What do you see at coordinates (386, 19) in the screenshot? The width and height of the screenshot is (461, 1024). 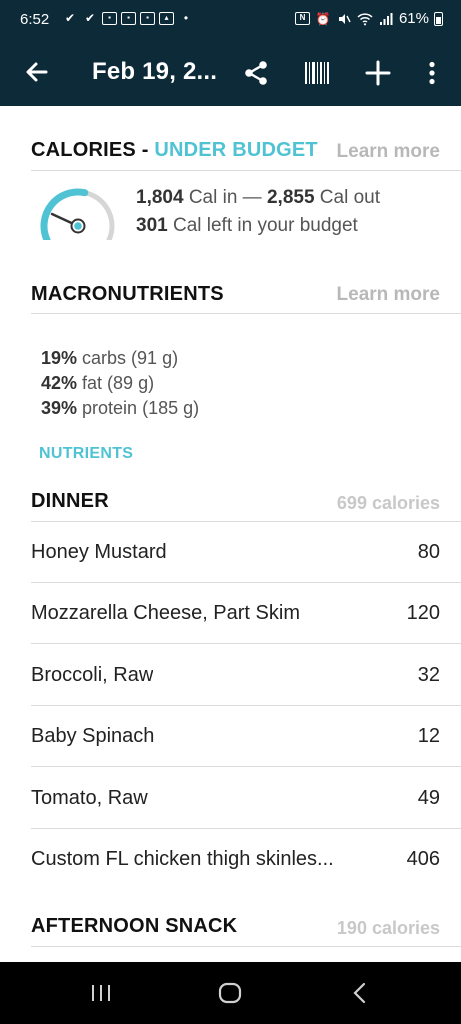 I see `signal-icon` at bounding box center [386, 19].